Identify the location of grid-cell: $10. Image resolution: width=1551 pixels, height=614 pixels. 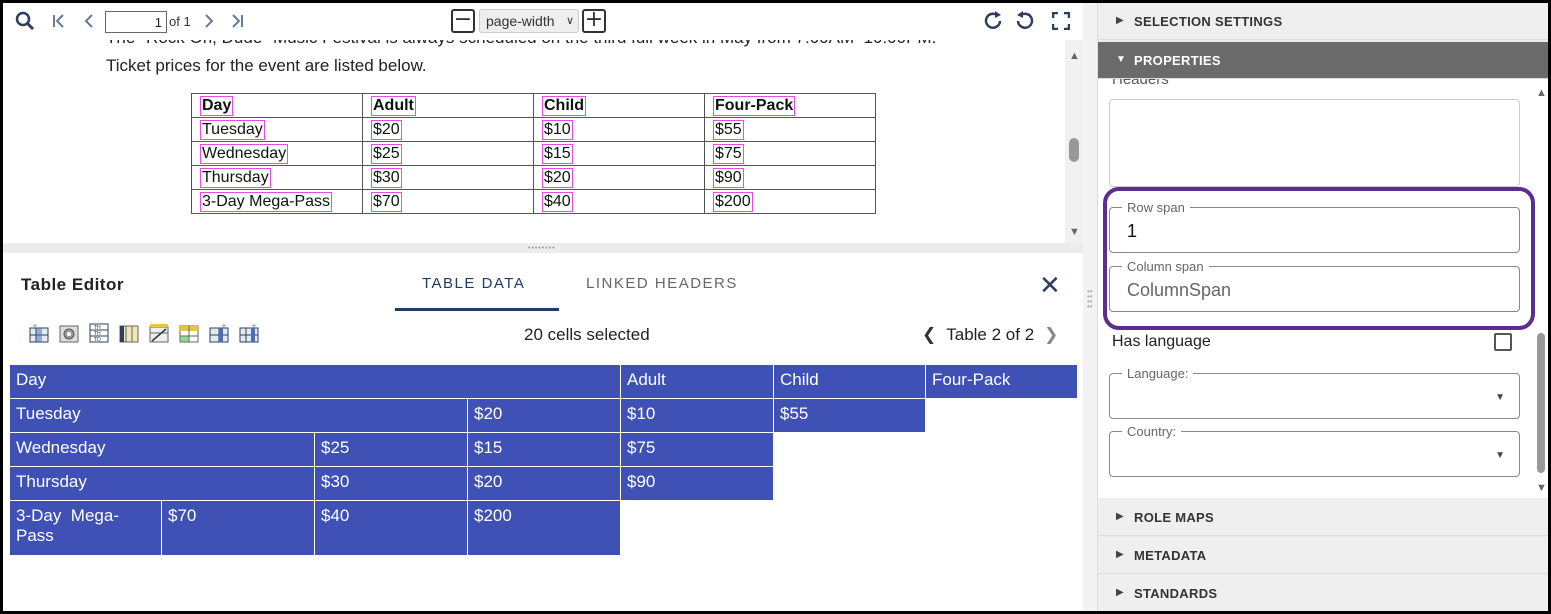
(697, 415).